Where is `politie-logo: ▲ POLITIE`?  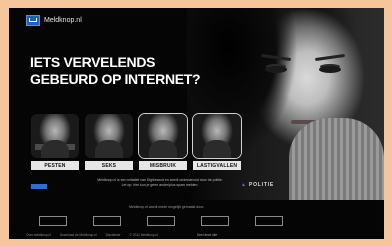 politie-logo: ▲ POLITIE is located at coordinates (257, 185).